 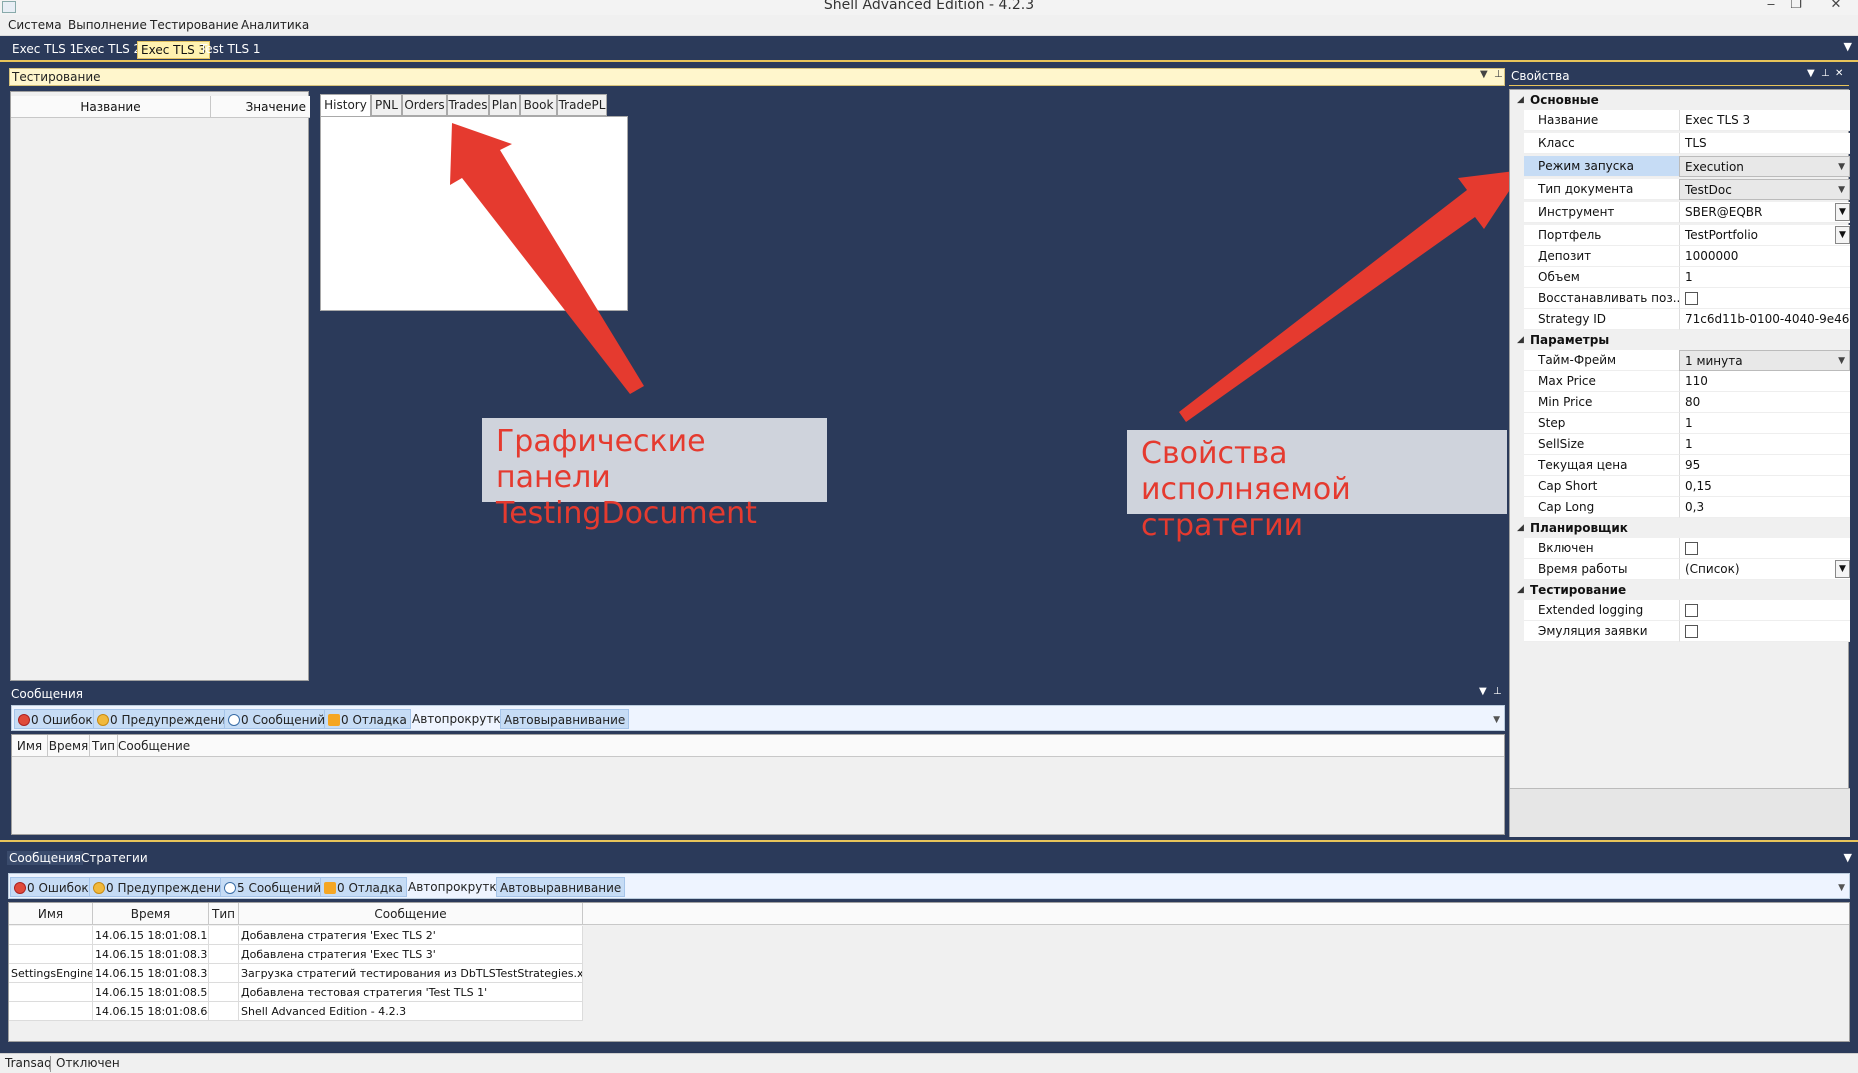 I want to click on property-row: Step 1, so click(x=1680, y=423).